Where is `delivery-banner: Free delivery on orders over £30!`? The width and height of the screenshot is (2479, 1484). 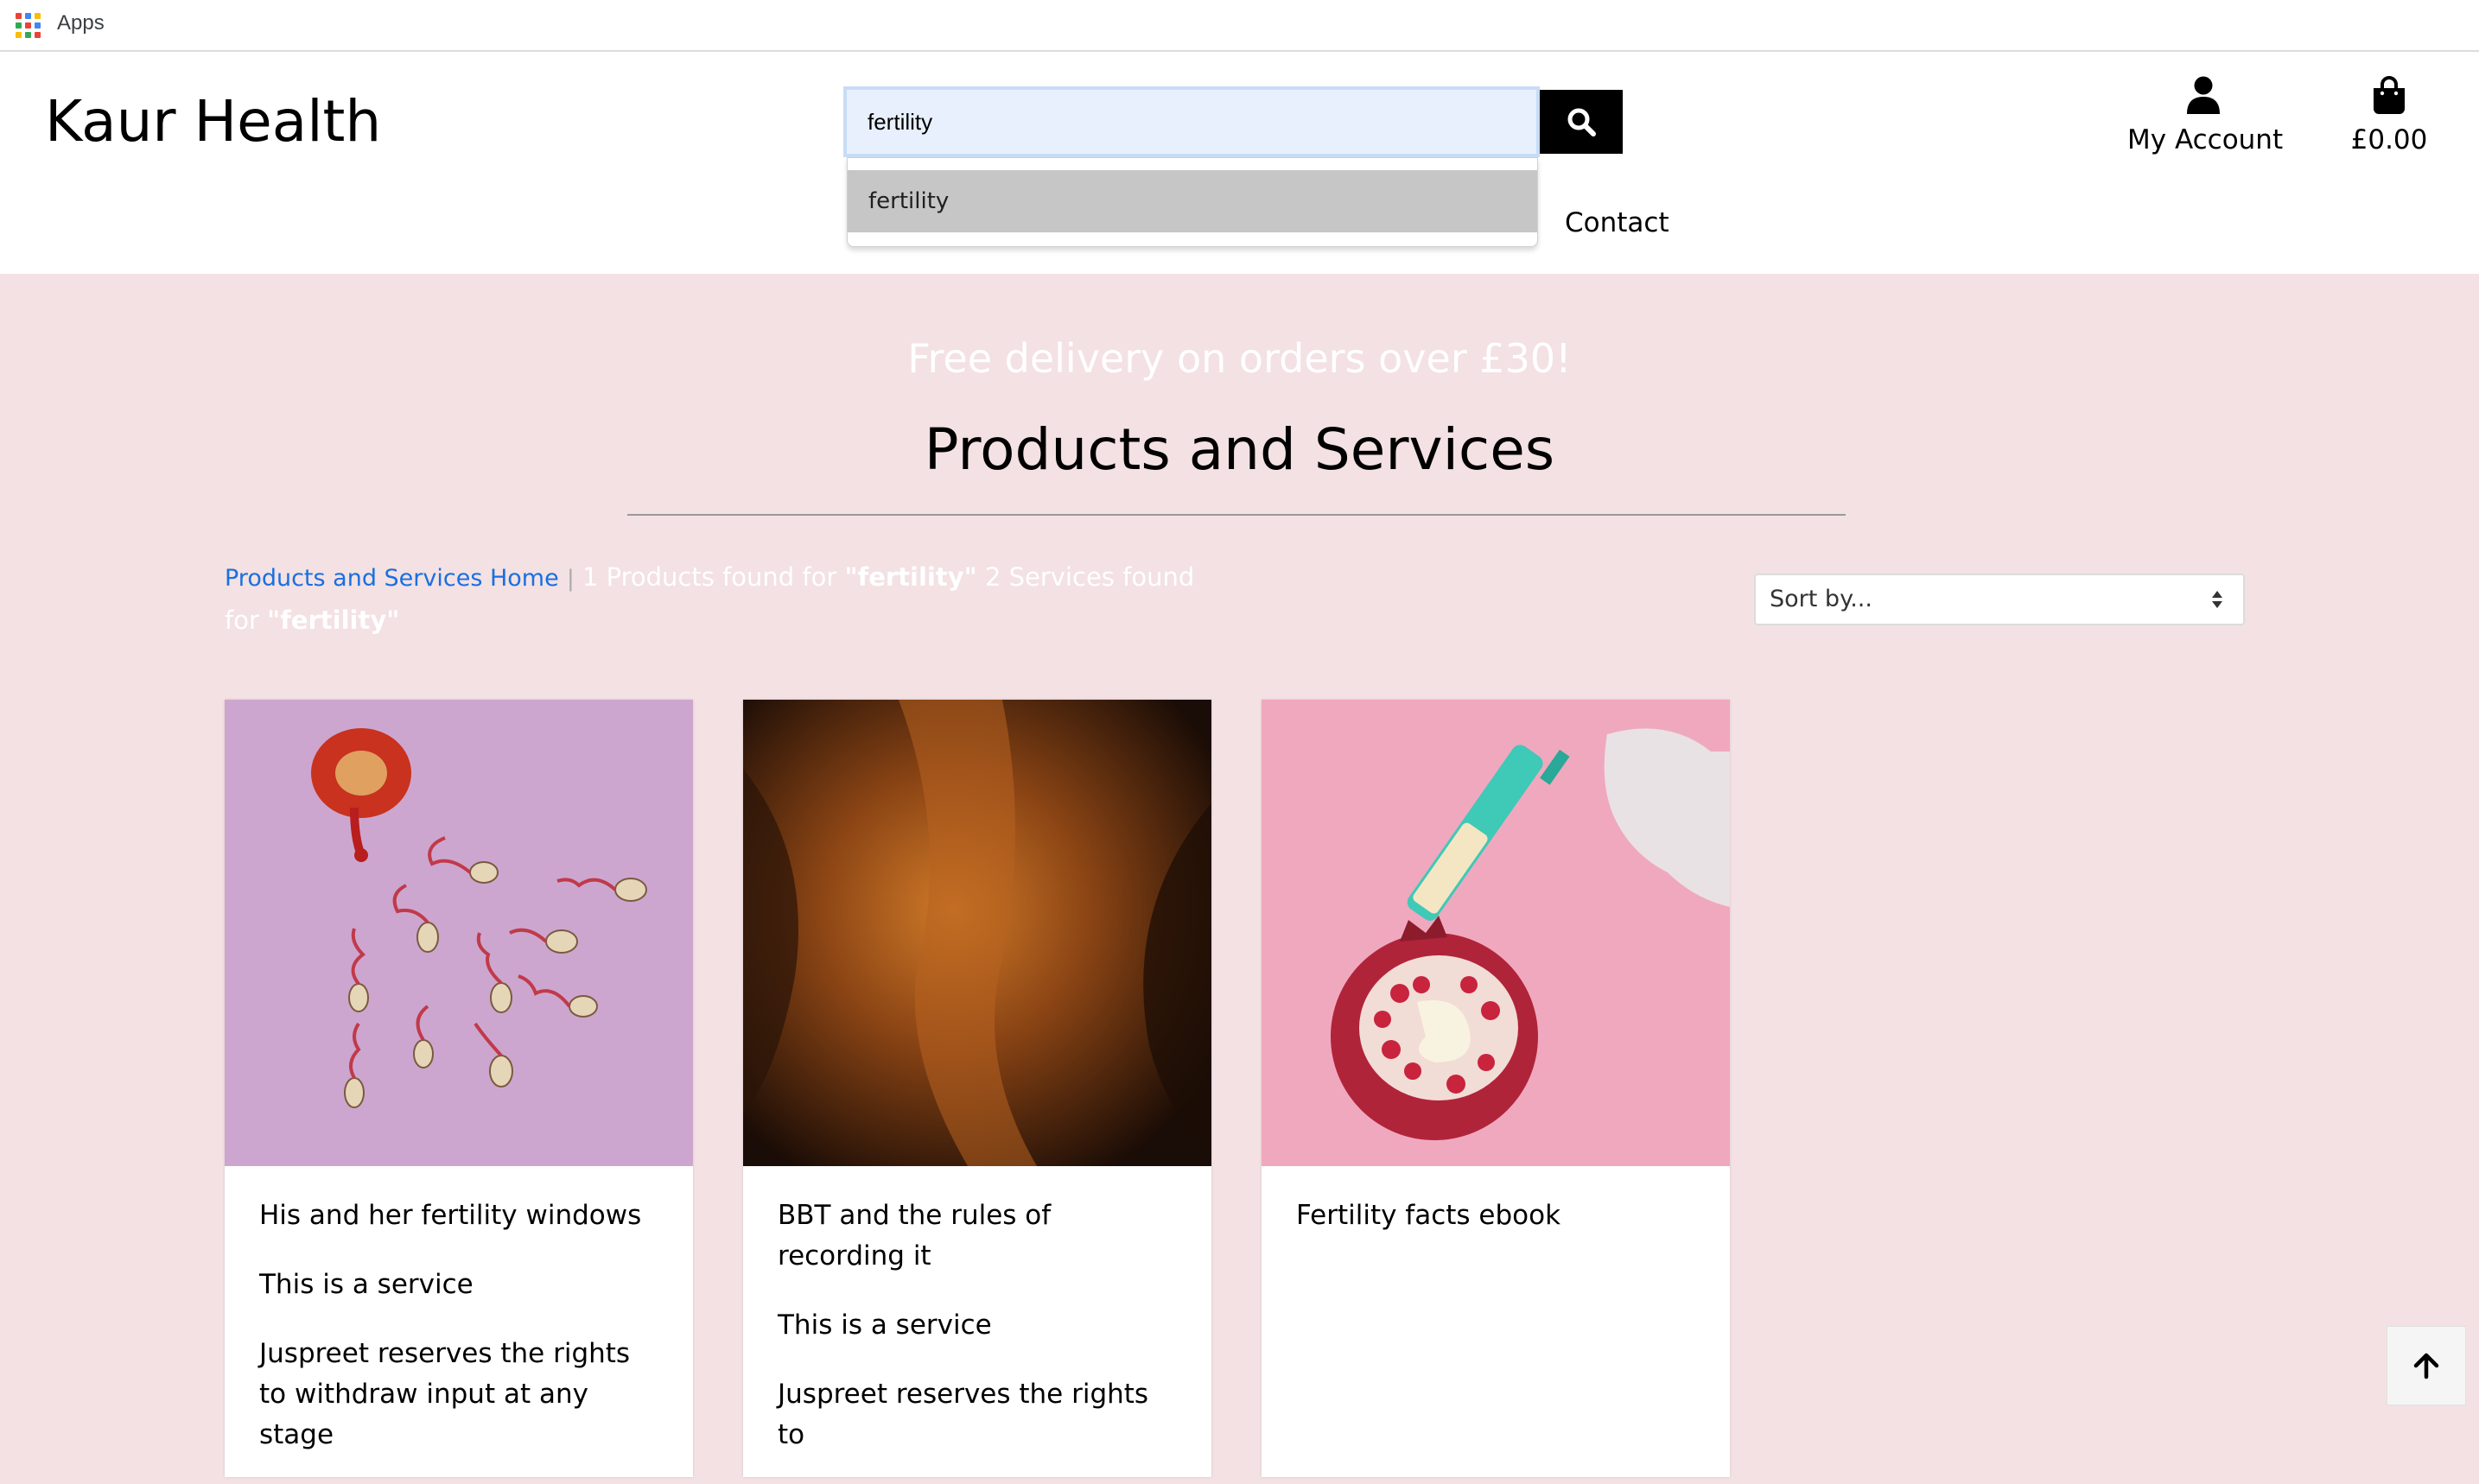
delivery-banner: Free delivery on orders over £30! is located at coordinates (1239, 358).